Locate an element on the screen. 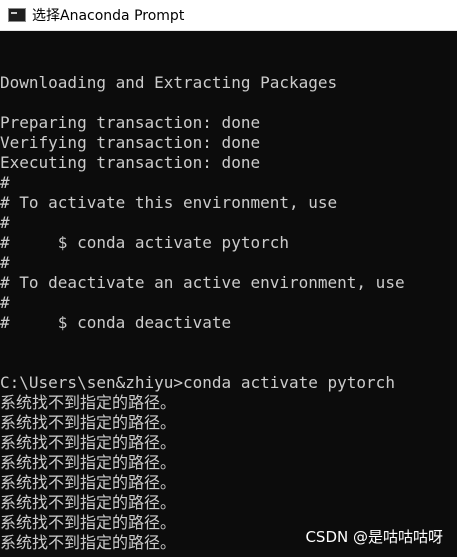  window-title: 选择Anaconda Prompt is located at coordinates (108, 16).